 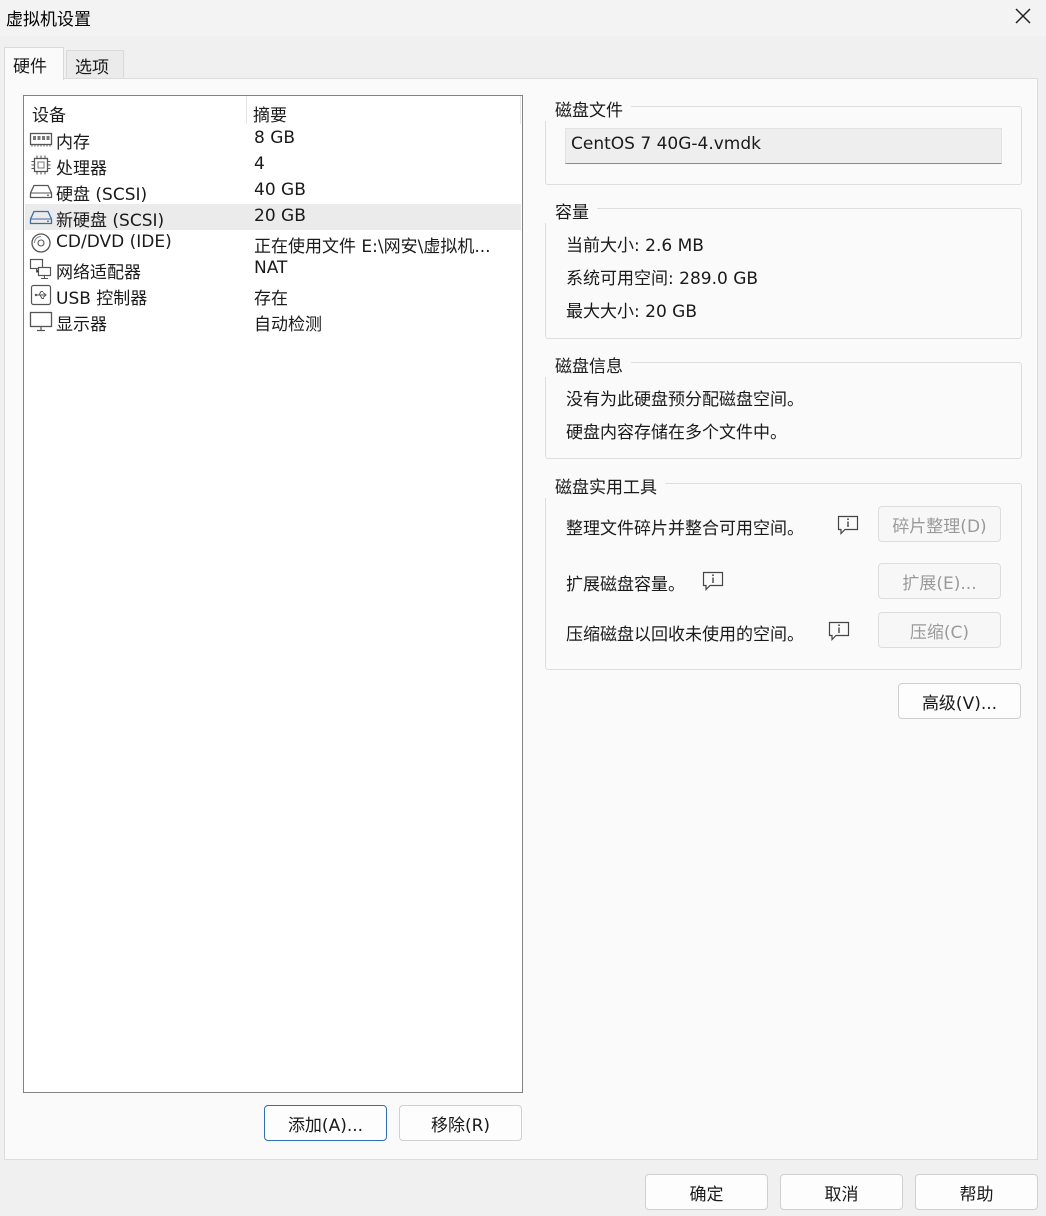 I want to click on close-button, so click(x=1023, y=16).